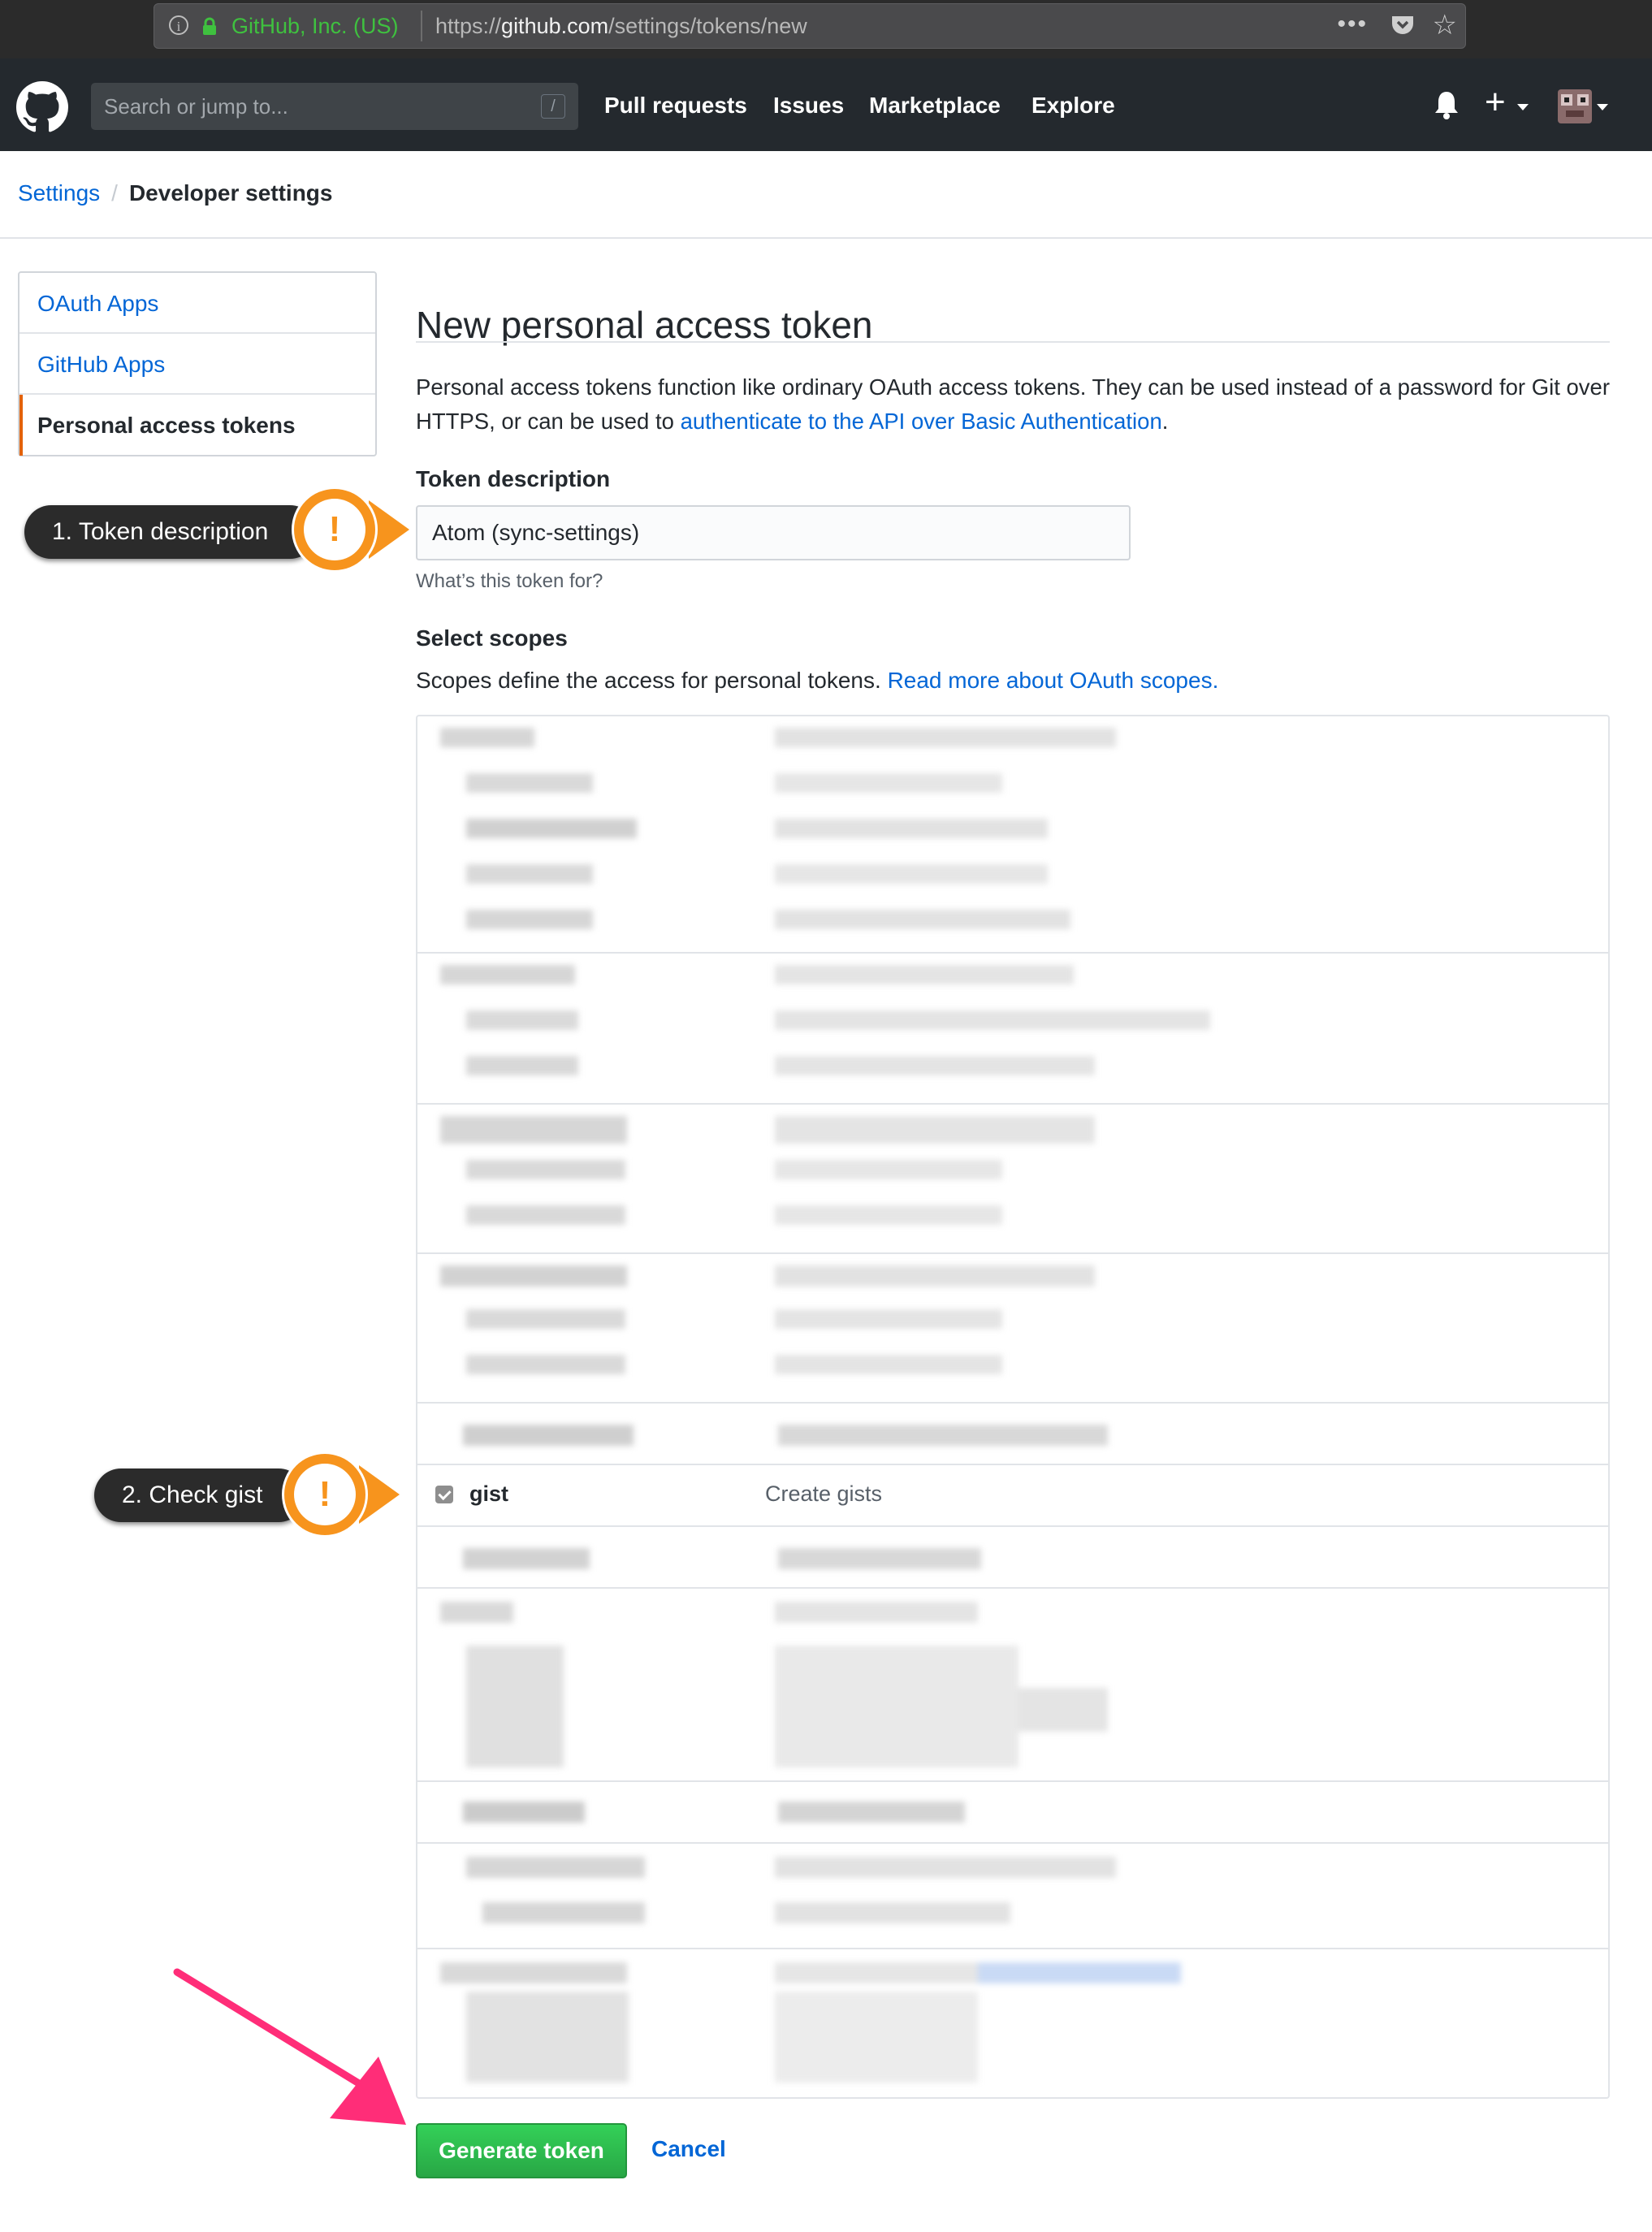  Describe the element at coordinates (514, 478) in the screenshot. I see `token-description-label: Token description` at that location.